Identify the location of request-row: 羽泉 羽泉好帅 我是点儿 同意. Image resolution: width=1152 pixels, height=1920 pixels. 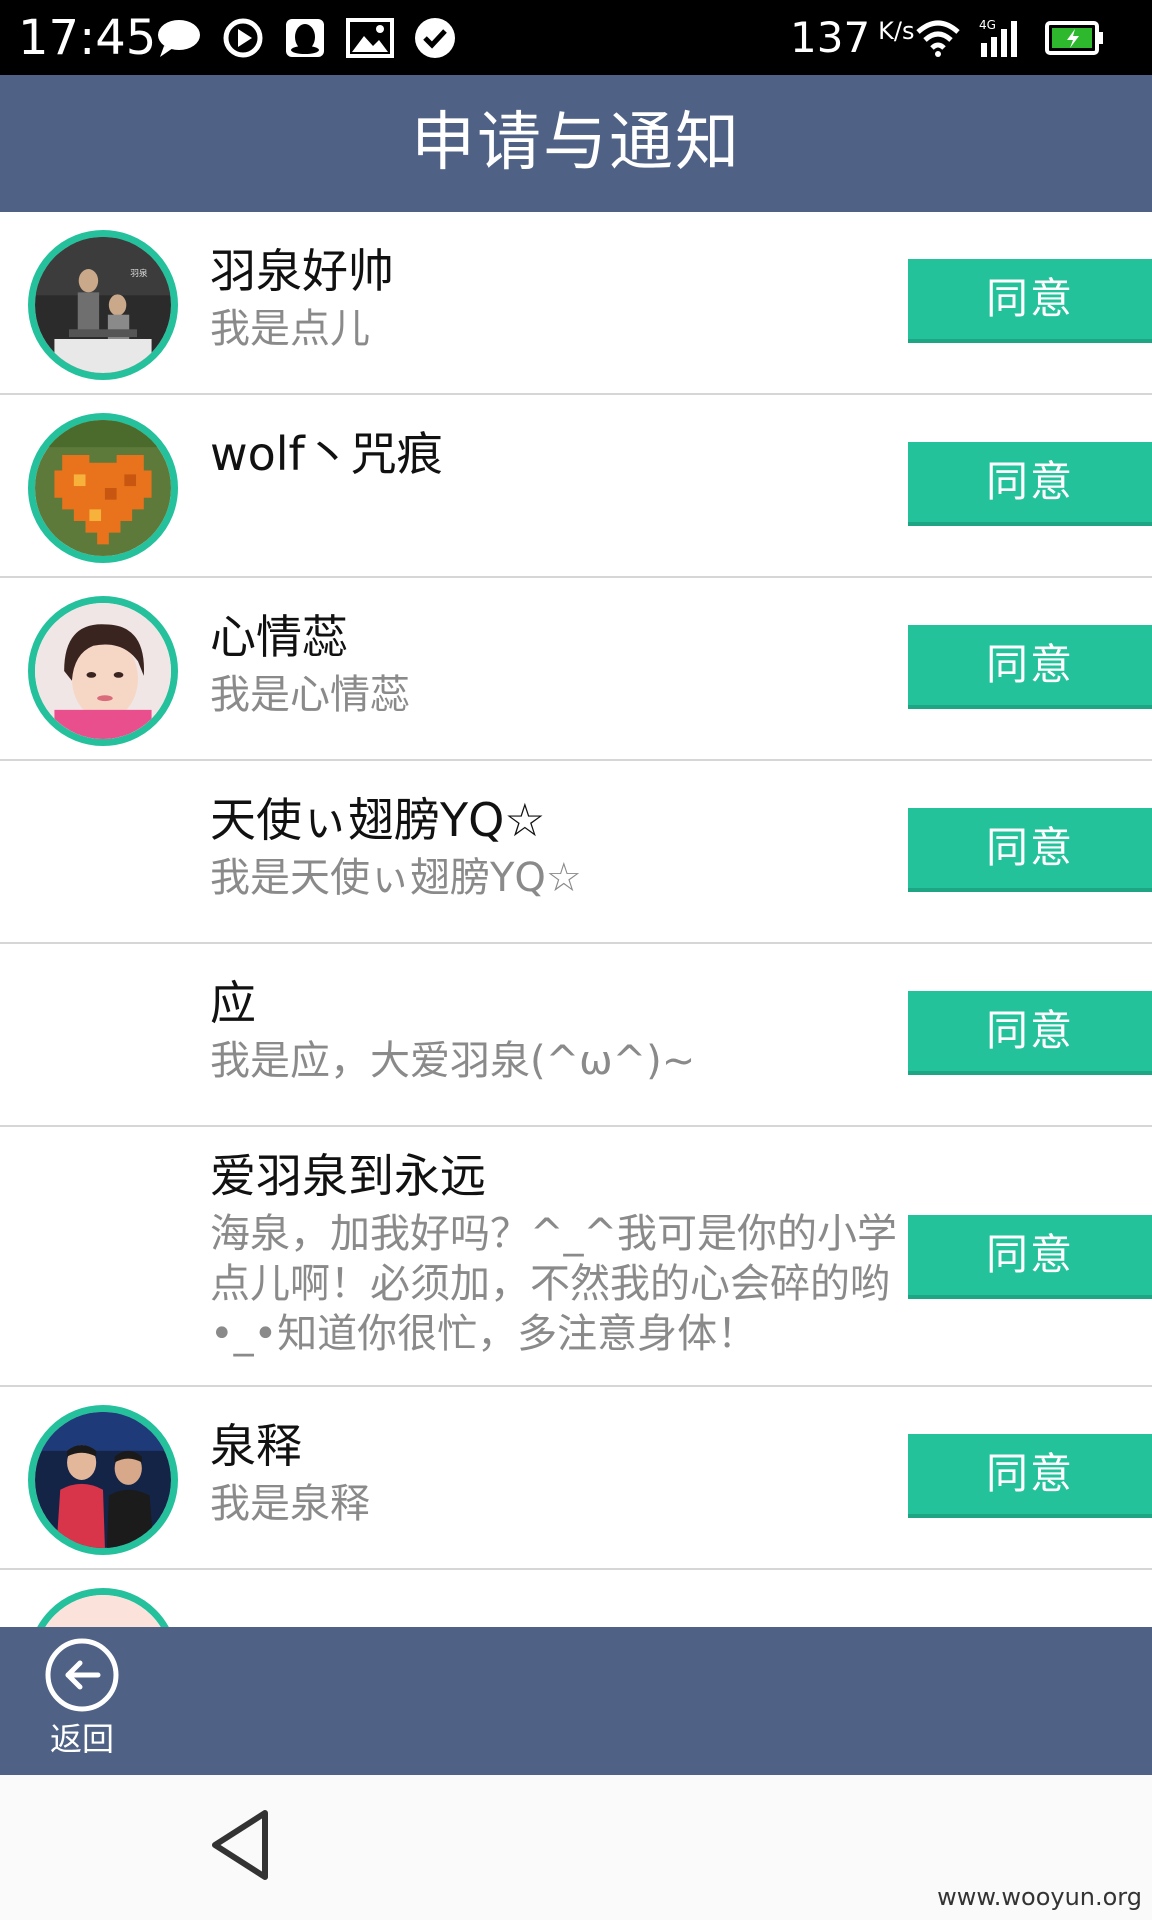
(576, 303).